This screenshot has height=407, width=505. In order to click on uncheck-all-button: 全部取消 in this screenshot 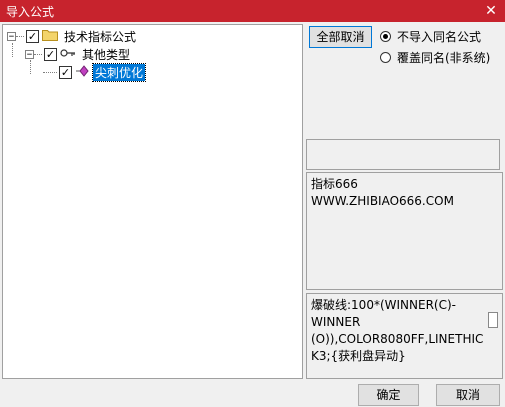, I will do `click(340, 37)`.